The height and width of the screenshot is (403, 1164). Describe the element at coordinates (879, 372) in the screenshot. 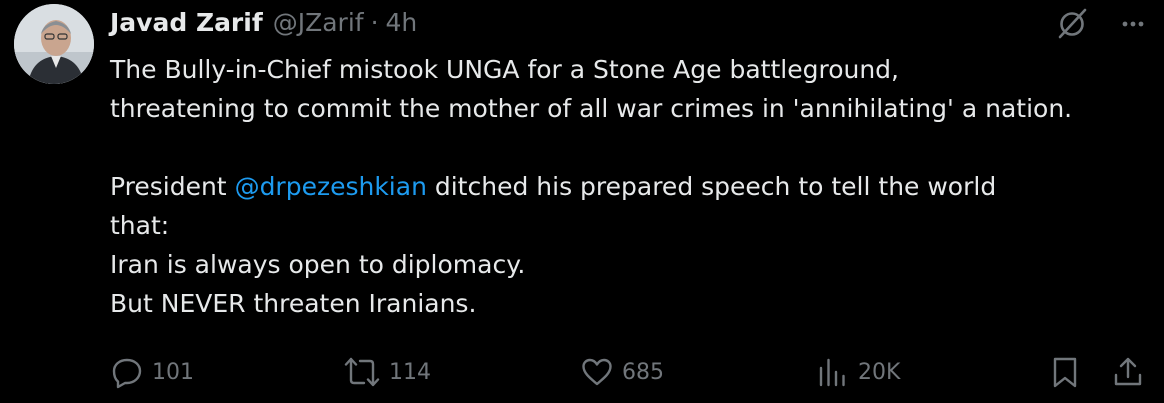

I see `view-count: 20K` at that location.